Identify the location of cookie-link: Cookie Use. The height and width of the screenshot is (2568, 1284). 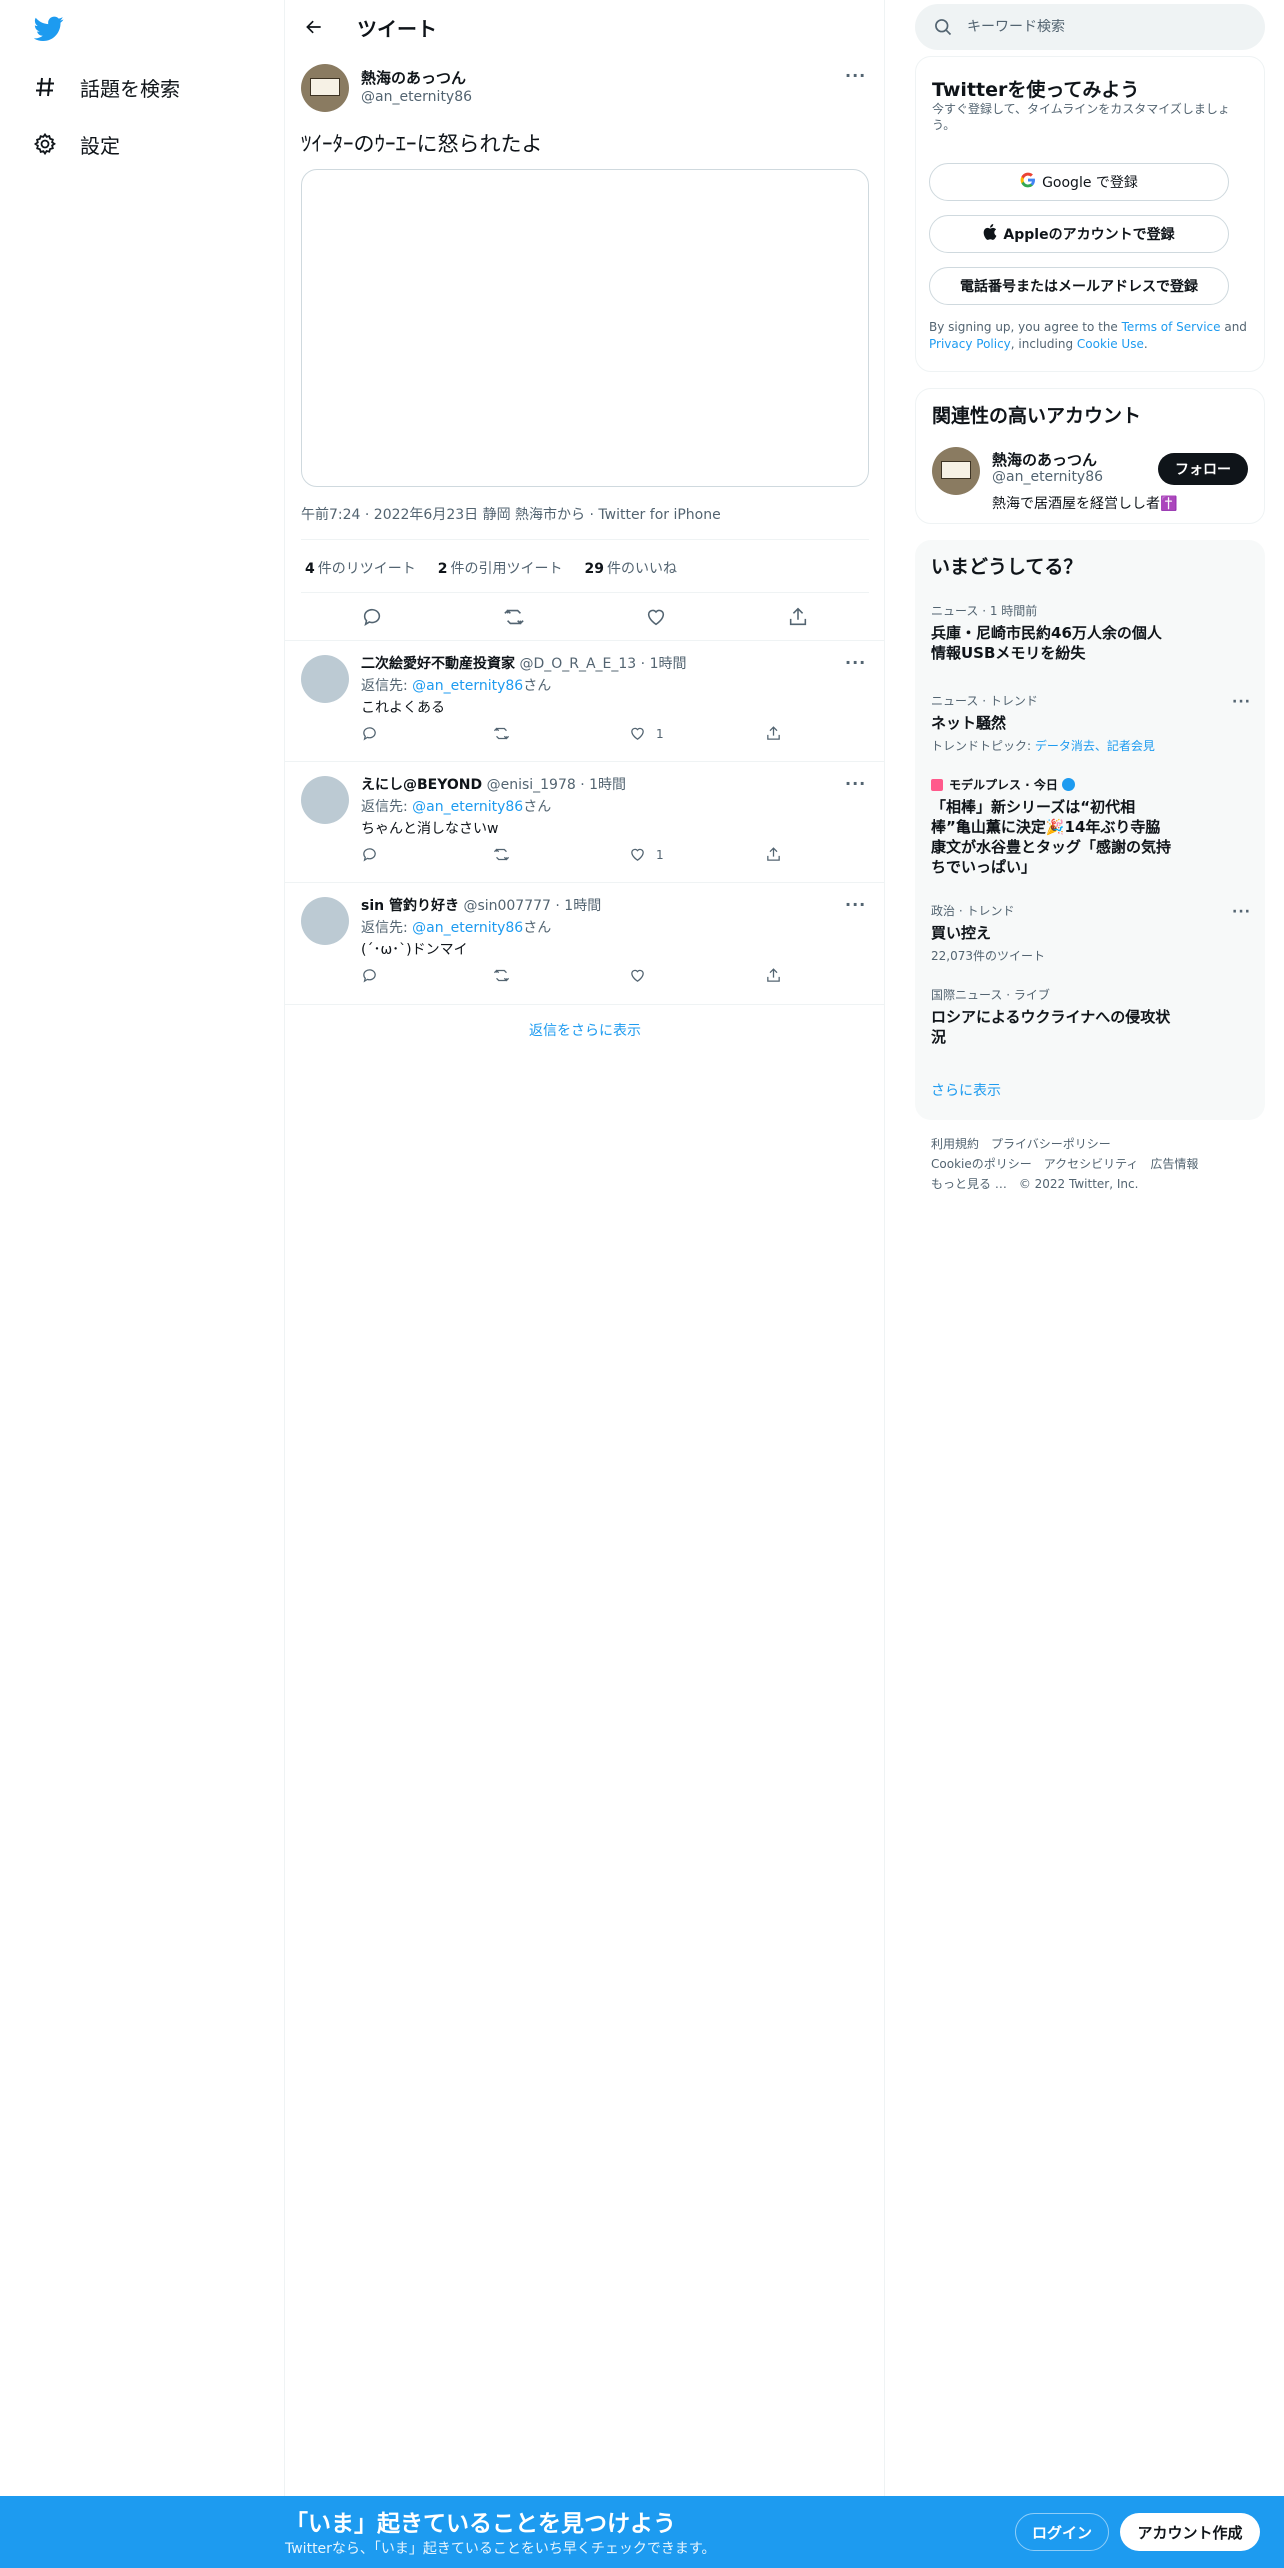
(1110, 344).